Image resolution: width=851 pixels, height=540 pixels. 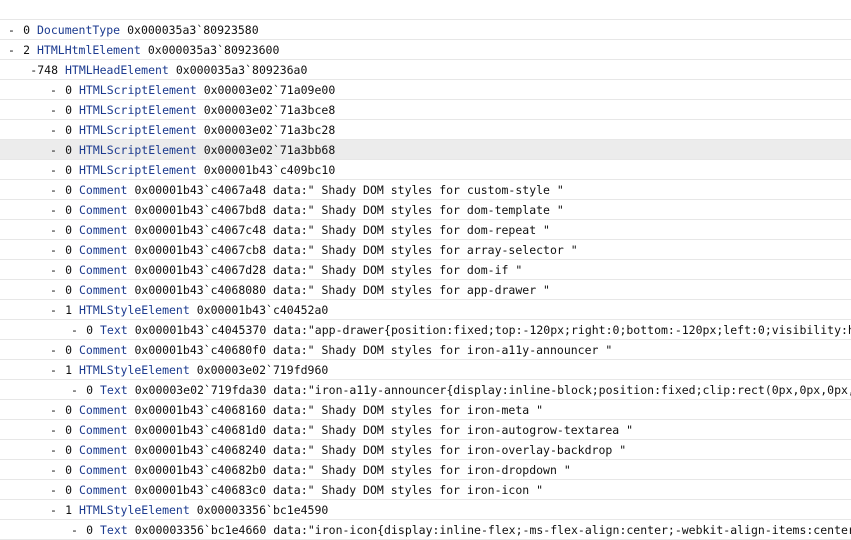 I want to click on tree-row: -2 HTMLHtmlElement 0x000035a3`80923600, so click(x=425, y=50).